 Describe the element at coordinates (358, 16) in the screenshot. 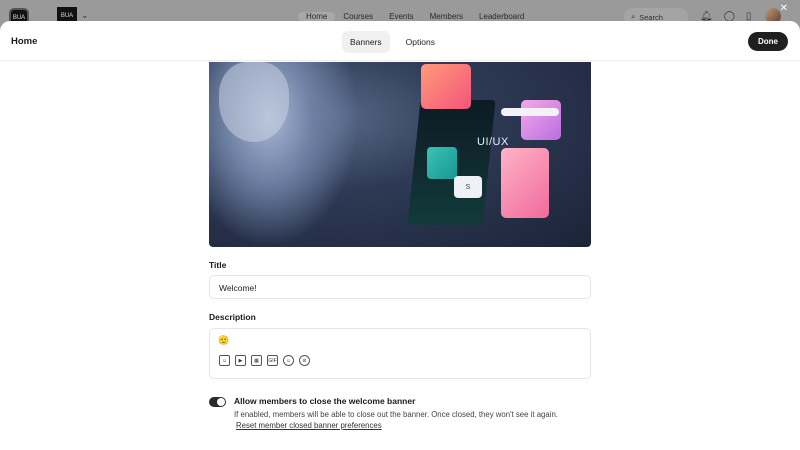

I see `nav-courses: Courses` at that location.